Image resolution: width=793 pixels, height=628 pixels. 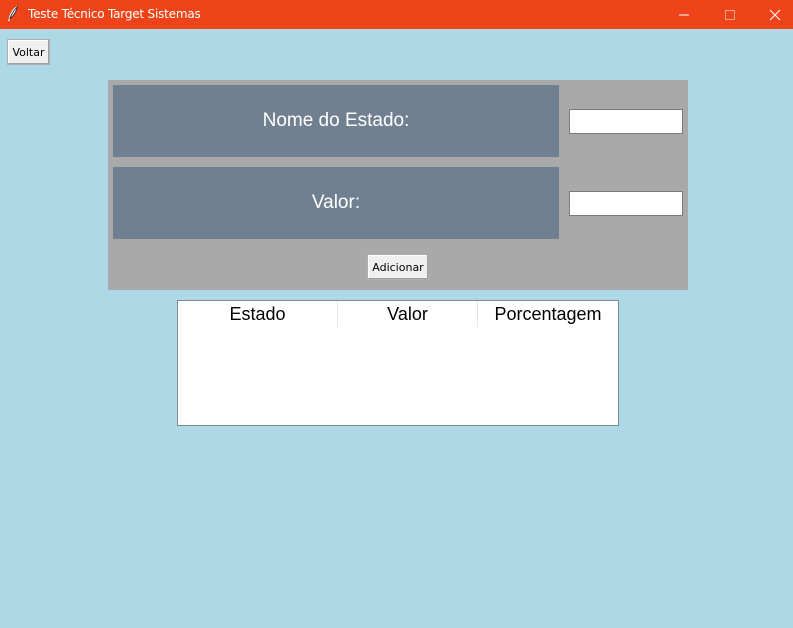 What do you see at coordinates (258, 314) in the screenshot?
I see `column-header-estado: Estado` at bounding box center [258, 314].